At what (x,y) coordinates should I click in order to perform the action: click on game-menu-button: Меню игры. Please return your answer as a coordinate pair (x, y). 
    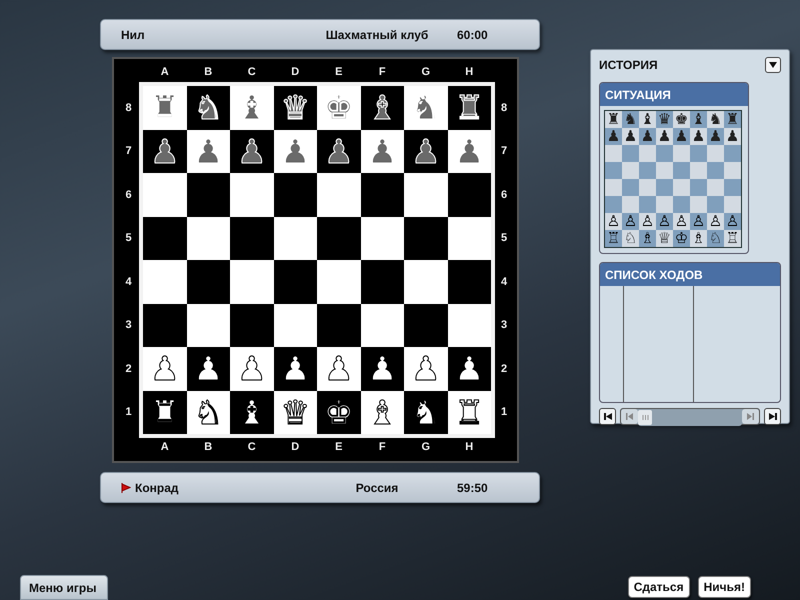
    Looking at the image, I should click on (64, 587).